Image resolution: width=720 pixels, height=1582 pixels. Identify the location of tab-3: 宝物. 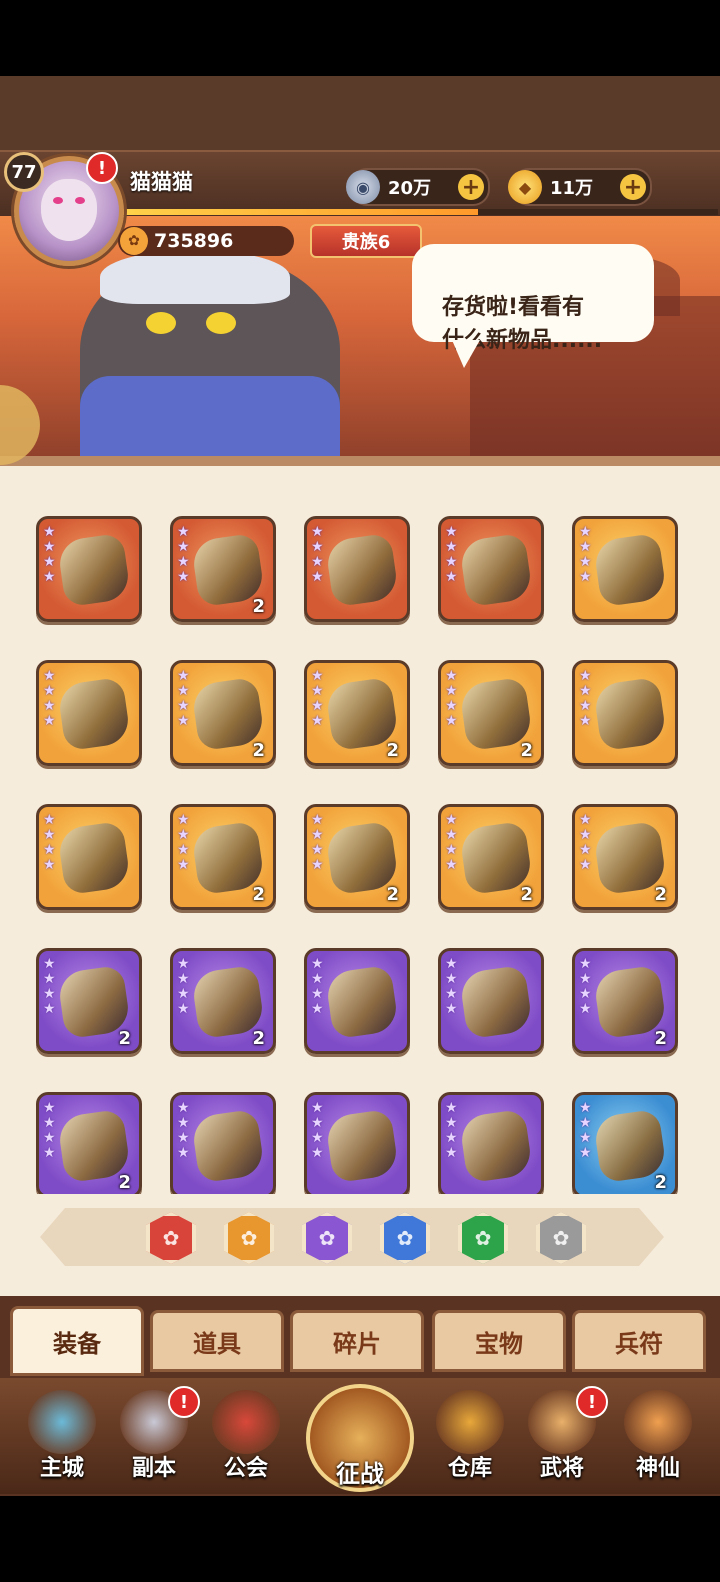
(499, 1341).